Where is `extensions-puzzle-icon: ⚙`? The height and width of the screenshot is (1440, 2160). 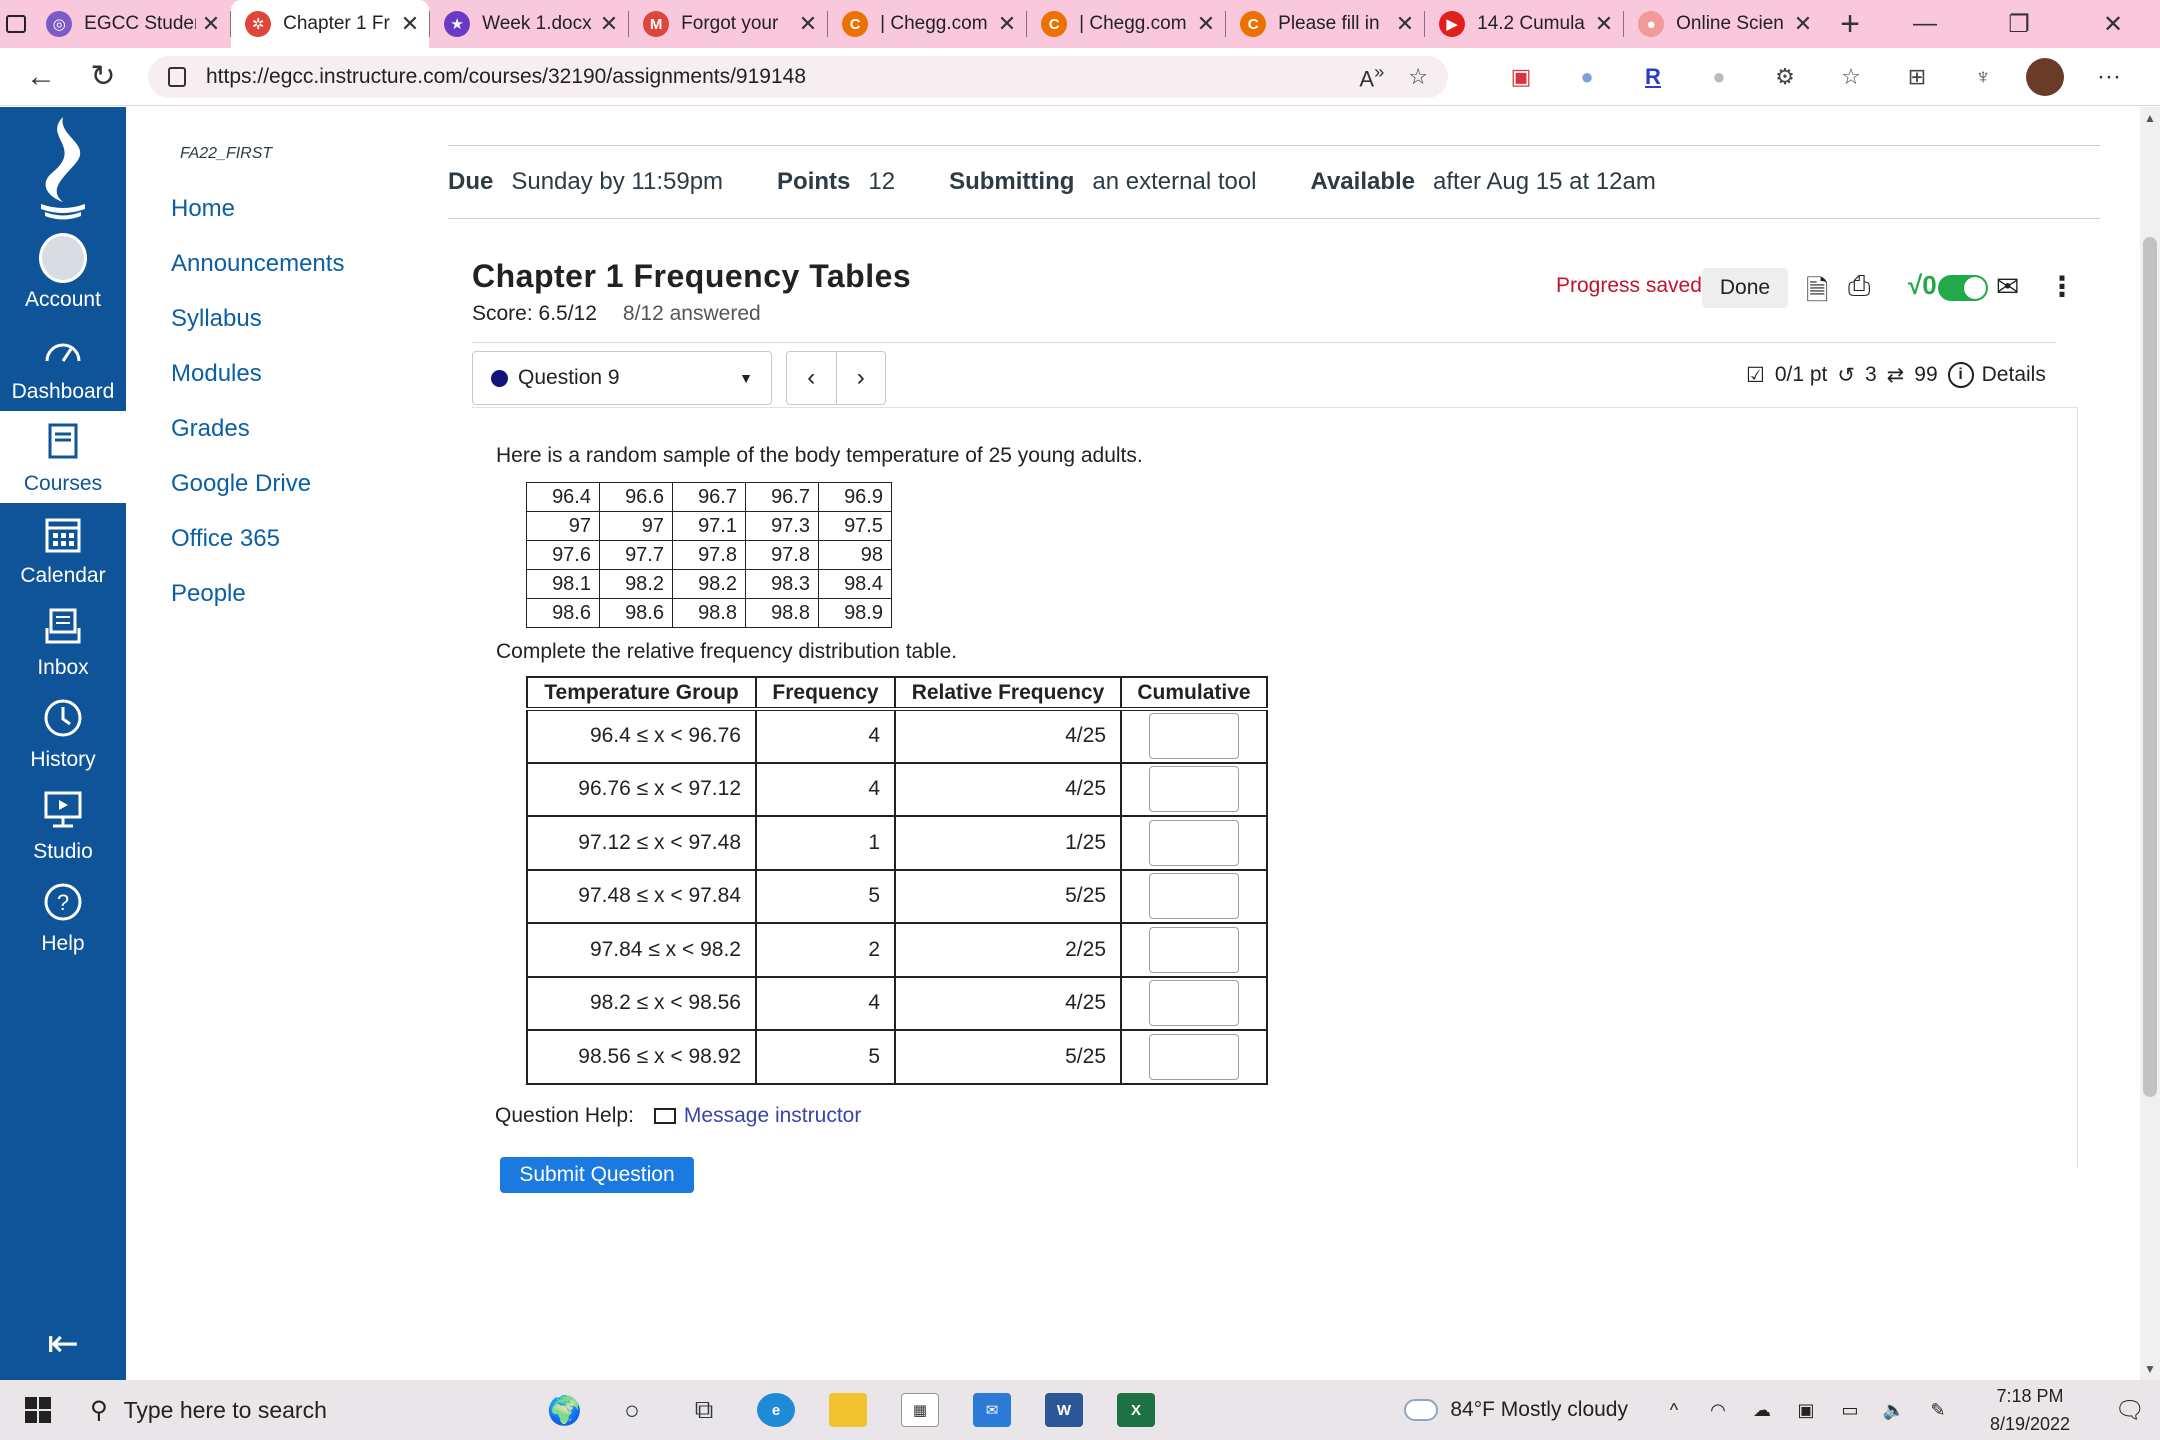 extensions-puzzle-icon: ⚙ is located at coordinates (1785, 77).